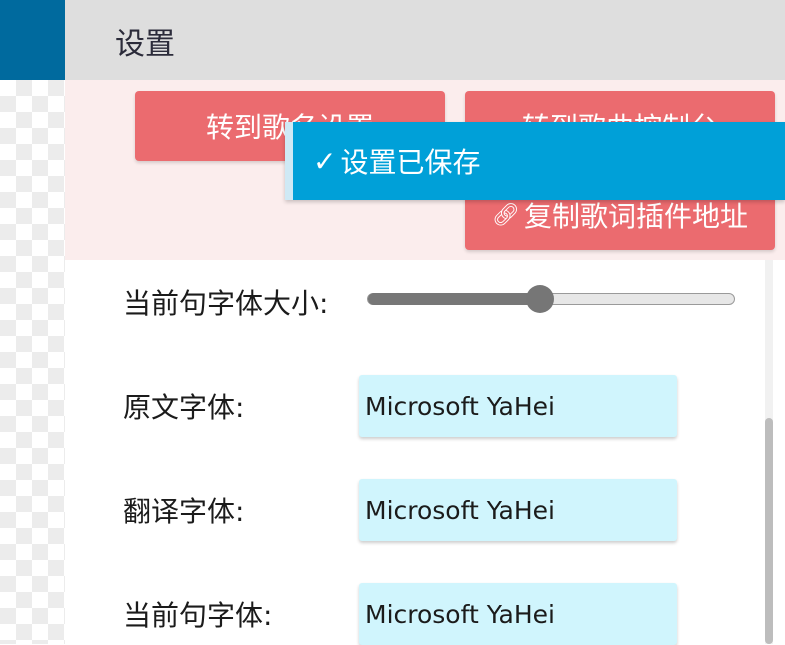  I want to click on transparent-background, so click(32, 362).